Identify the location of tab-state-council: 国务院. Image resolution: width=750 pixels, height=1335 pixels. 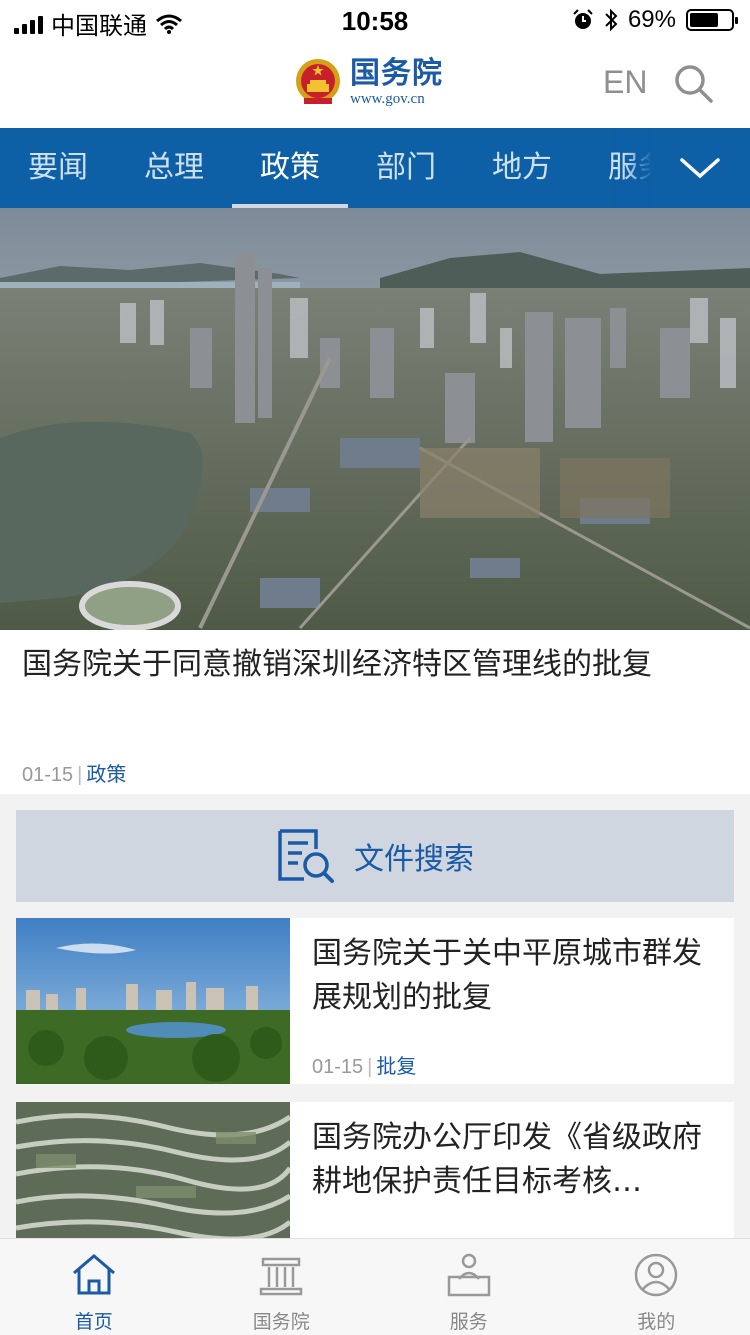
(282, 1287).